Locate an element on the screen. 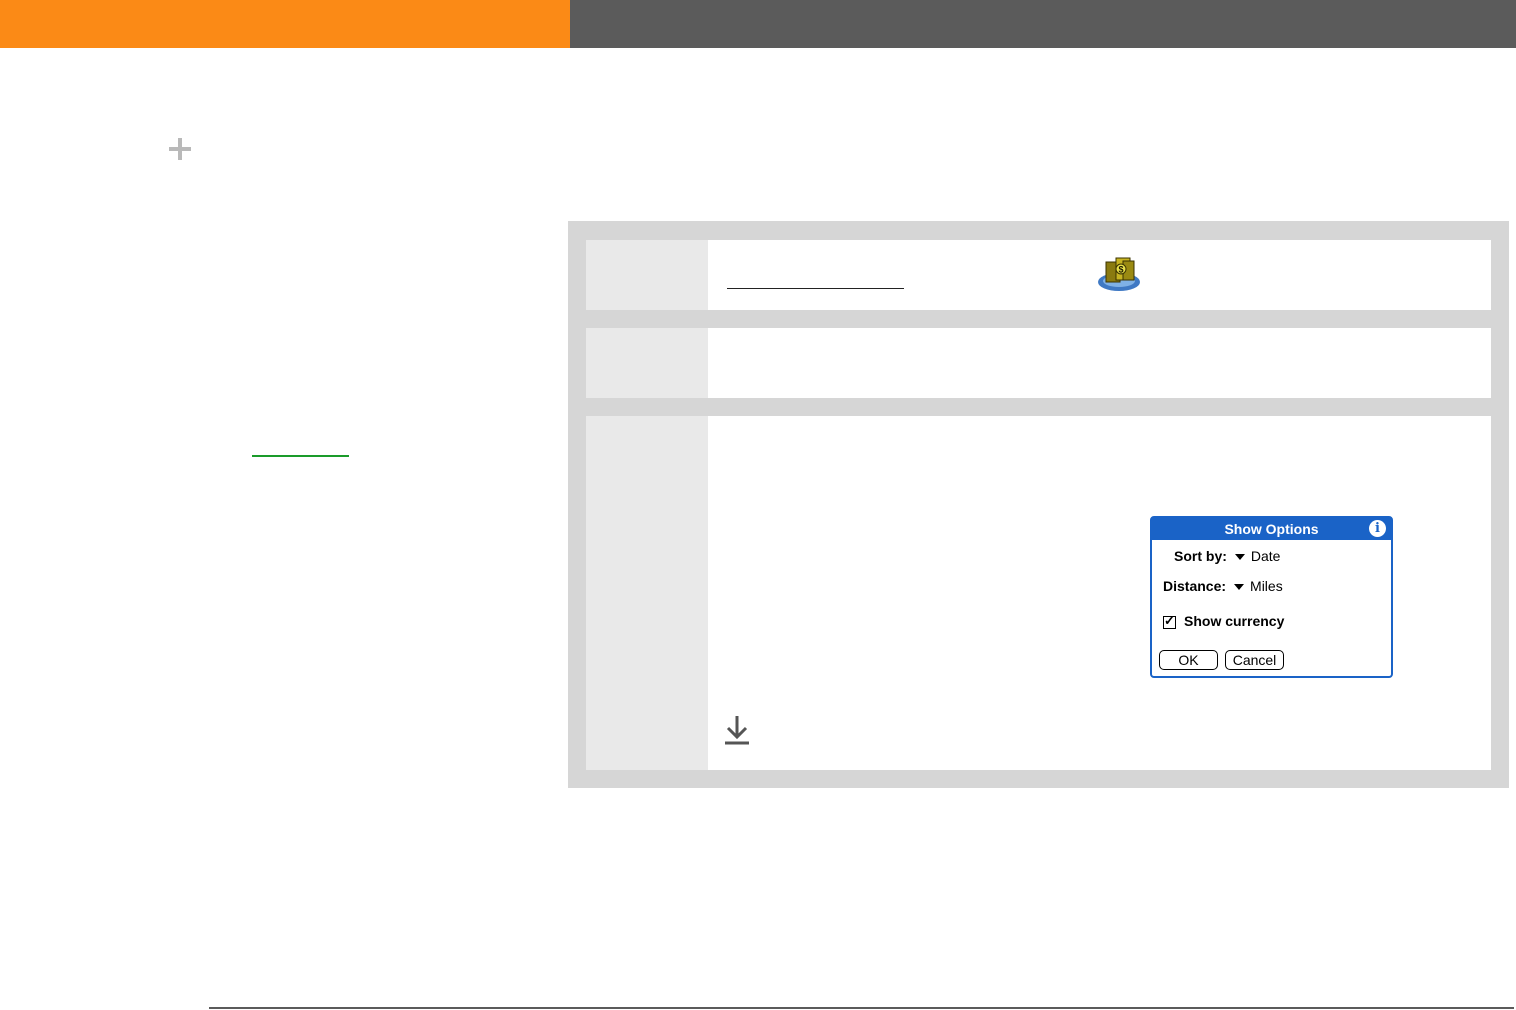  sort-row: Sort by: Date is located at coordinates (1227, 556).